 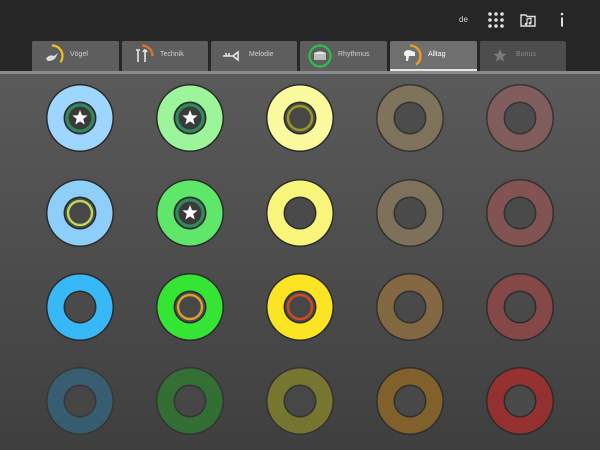 I want to click on tab-label: Technik, so click(x=172, y=54).